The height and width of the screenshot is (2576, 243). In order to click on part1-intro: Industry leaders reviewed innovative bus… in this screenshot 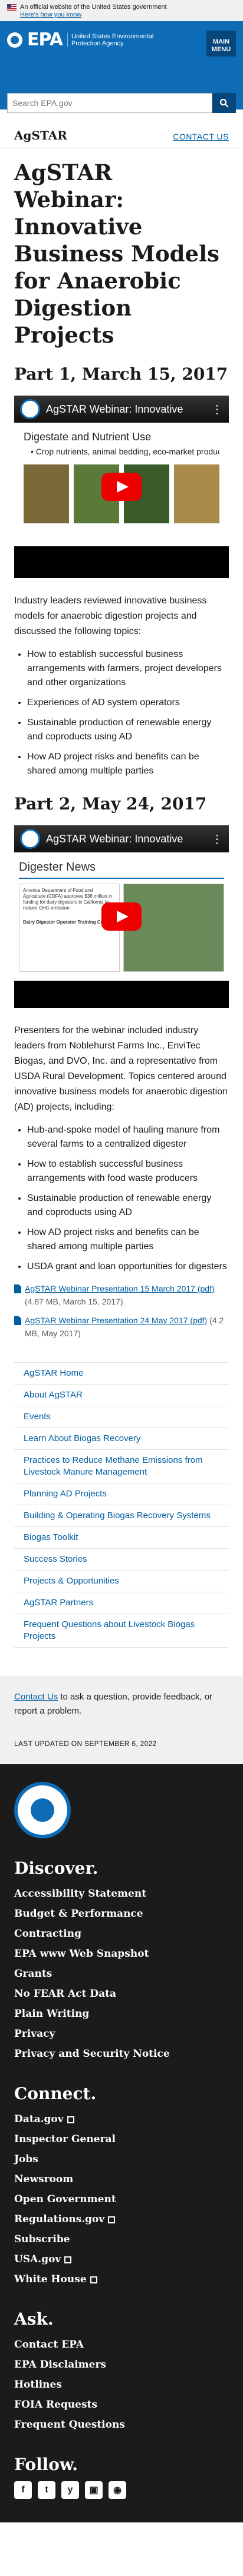, I will do `click(110, 616)`.